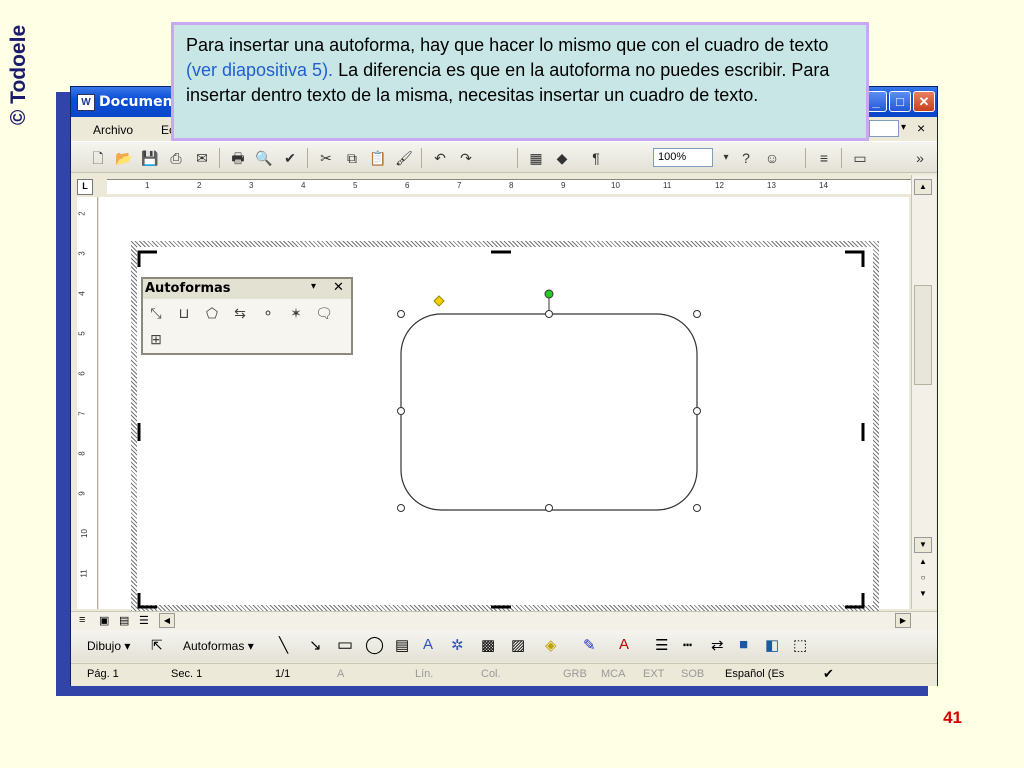 The width and height of the screenshot is (1024, 768). Describe the element at coordinates (338, 287) in the screenshot. I see `close-icon: ✕` at that location.